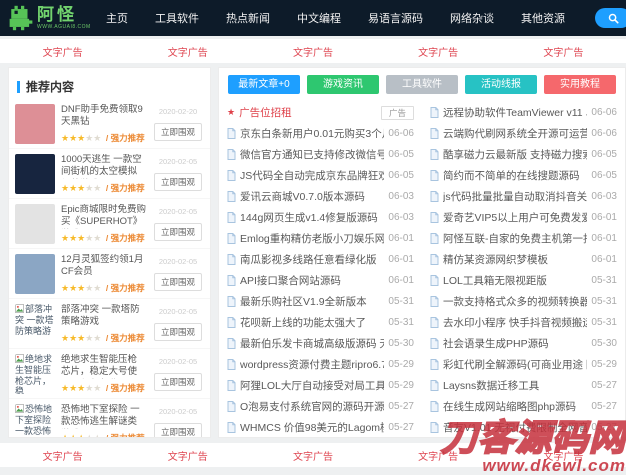 Image resolution: width=626 pixels, height=475 pixels. Describe the element at coordinates (264, 84) in the screenshot. I see `category-tab: 最新文章+0` at that location.